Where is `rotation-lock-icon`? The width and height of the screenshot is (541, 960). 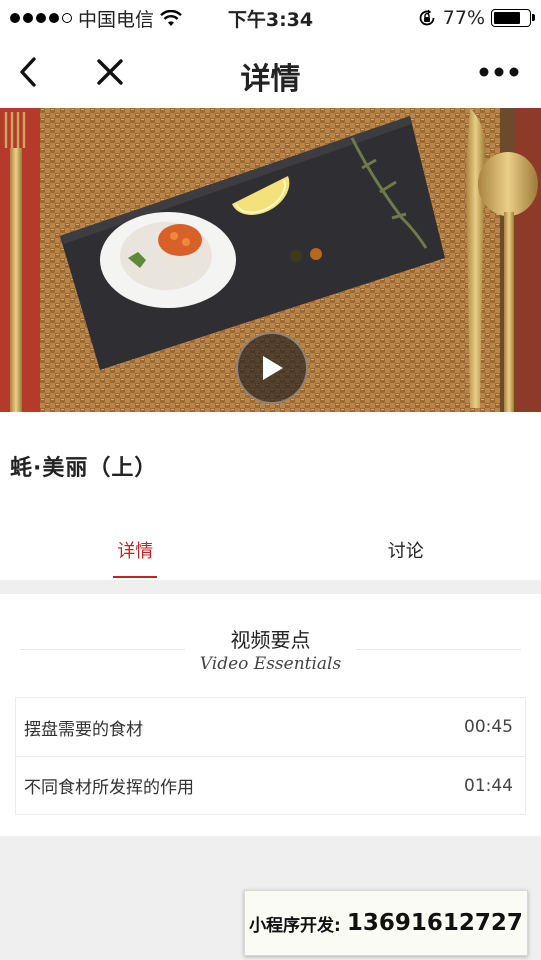
rotation-lock-icon is located at coordinates (427, 17).